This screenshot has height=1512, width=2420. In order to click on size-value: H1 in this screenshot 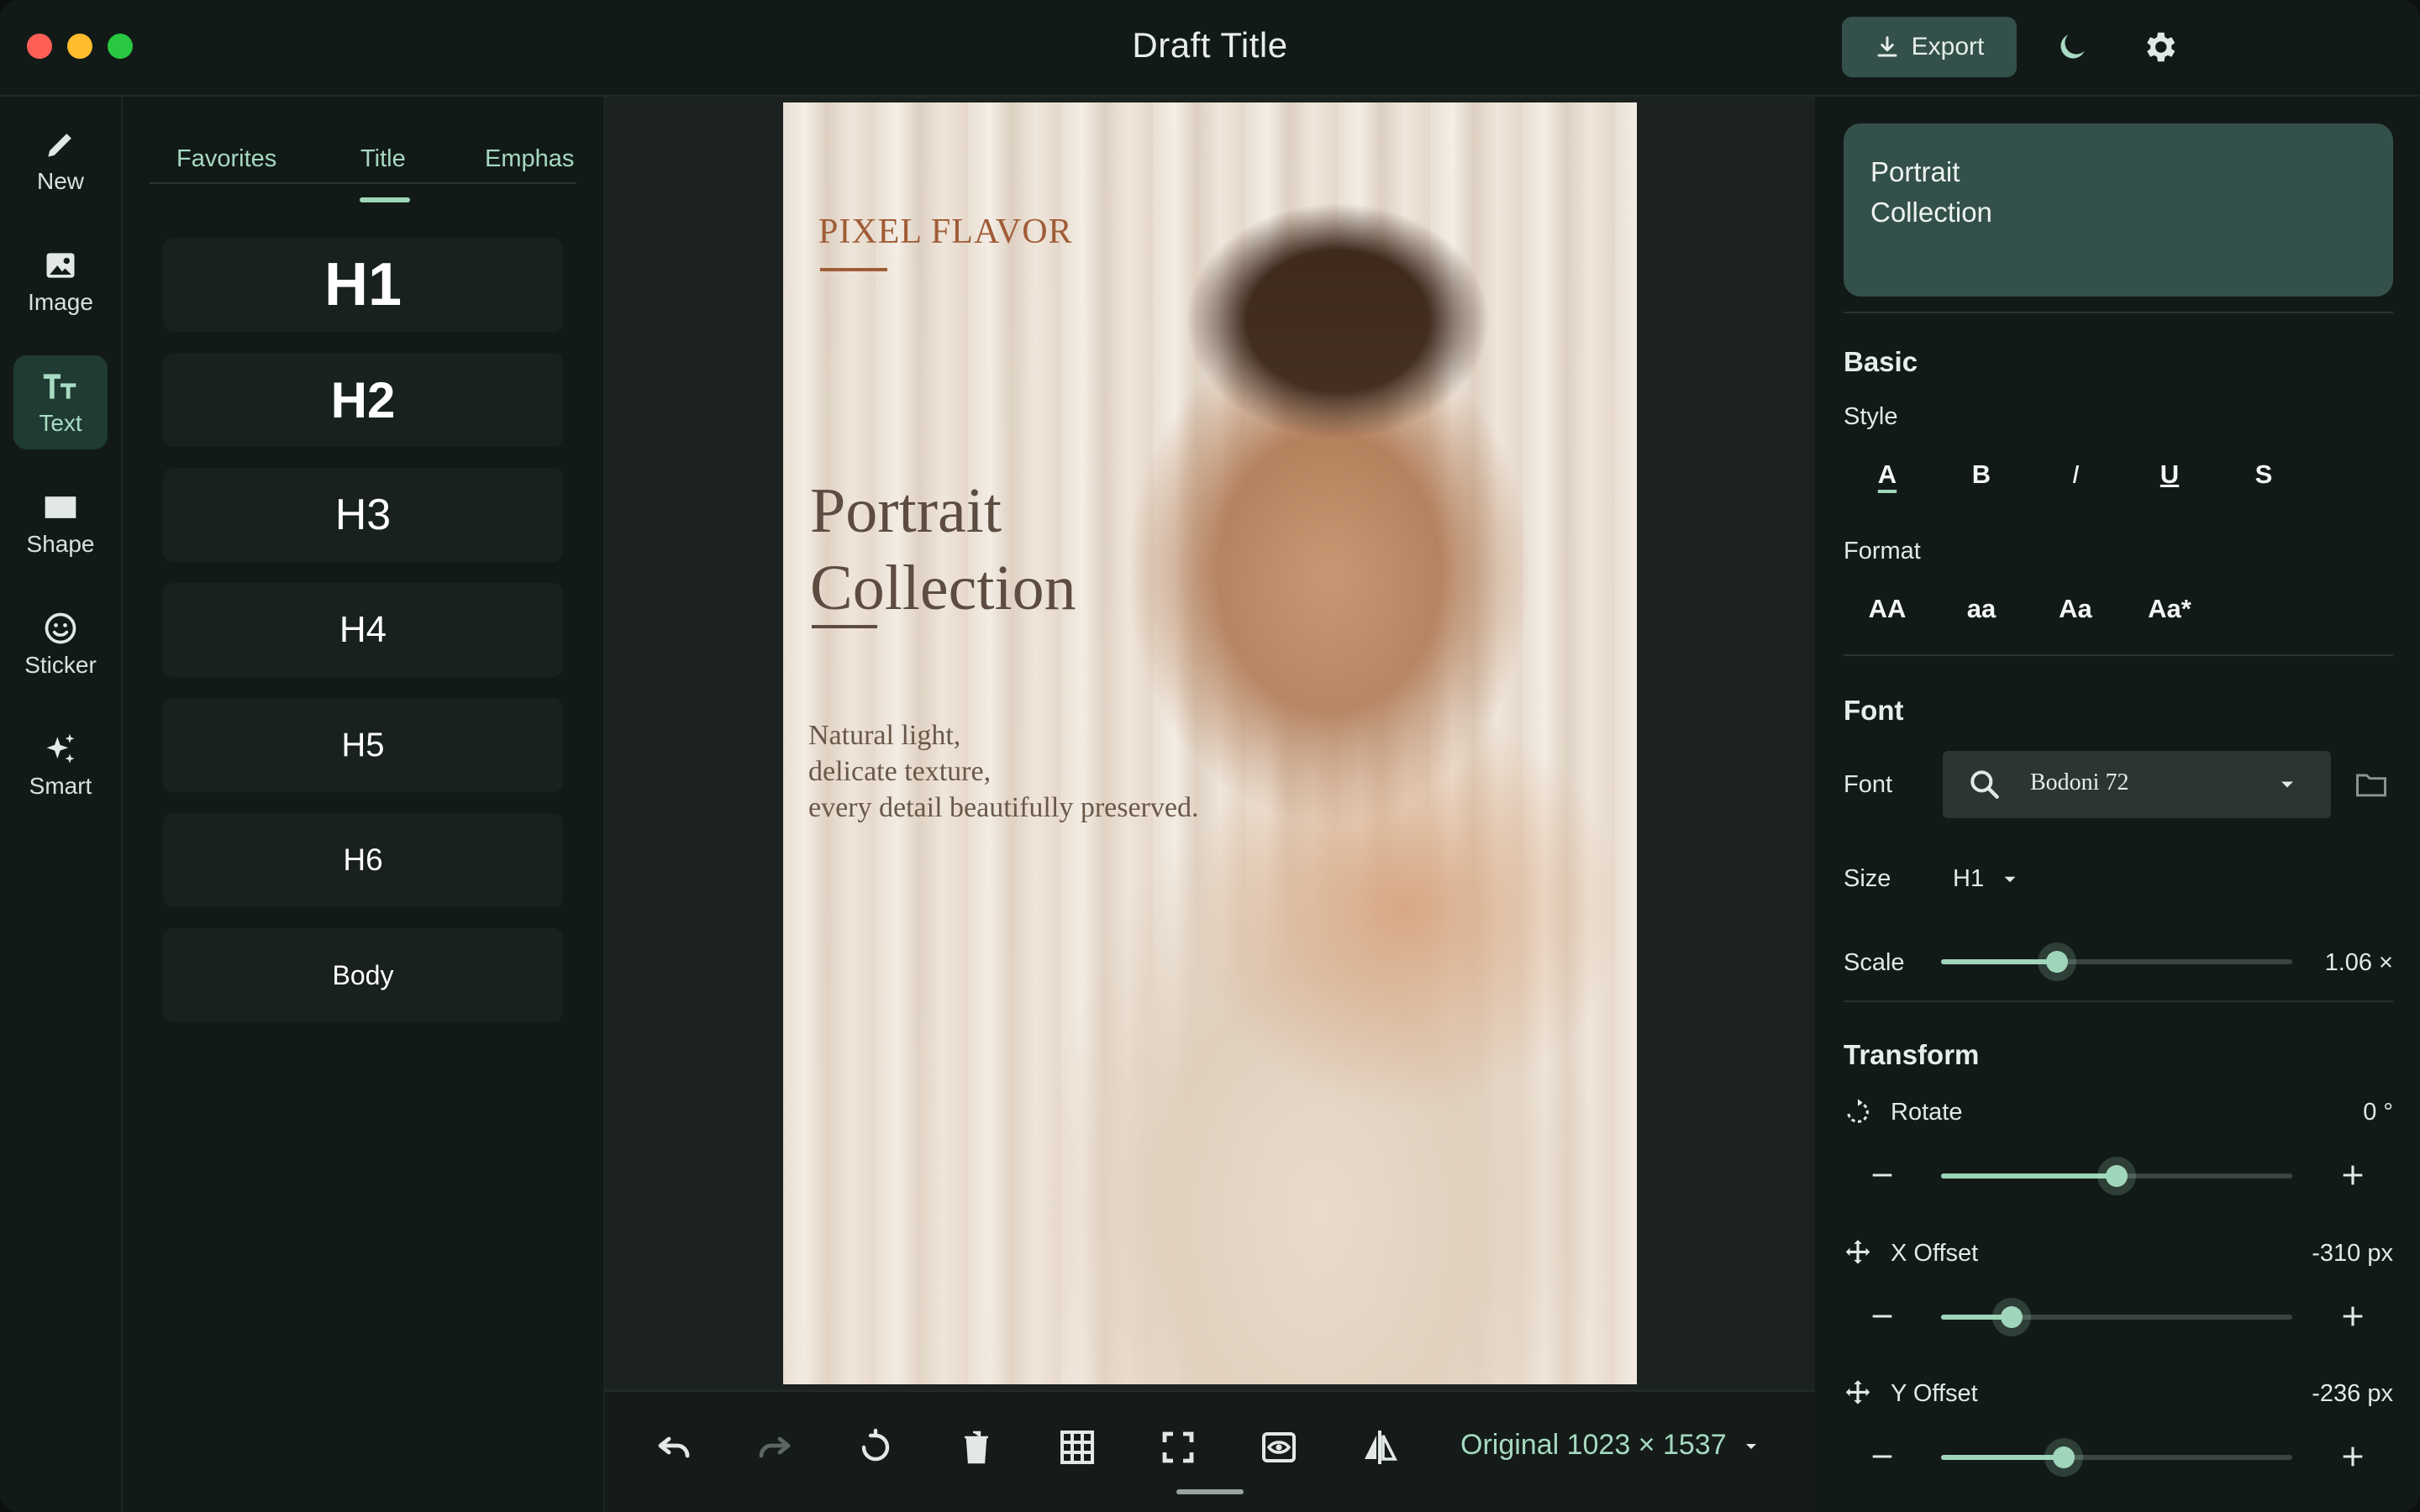, I will do `click(1969, 878)`.